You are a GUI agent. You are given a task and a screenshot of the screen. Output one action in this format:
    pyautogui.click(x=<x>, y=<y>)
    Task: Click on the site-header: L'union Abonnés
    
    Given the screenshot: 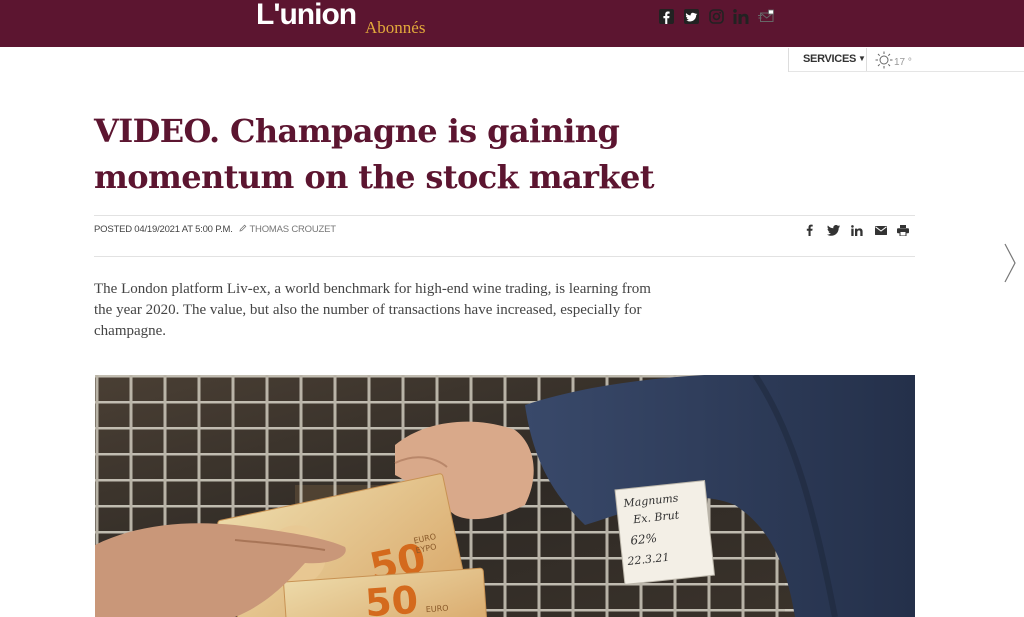 What is the action you would take?
    pyautogui.click(x=512, y=23)
    